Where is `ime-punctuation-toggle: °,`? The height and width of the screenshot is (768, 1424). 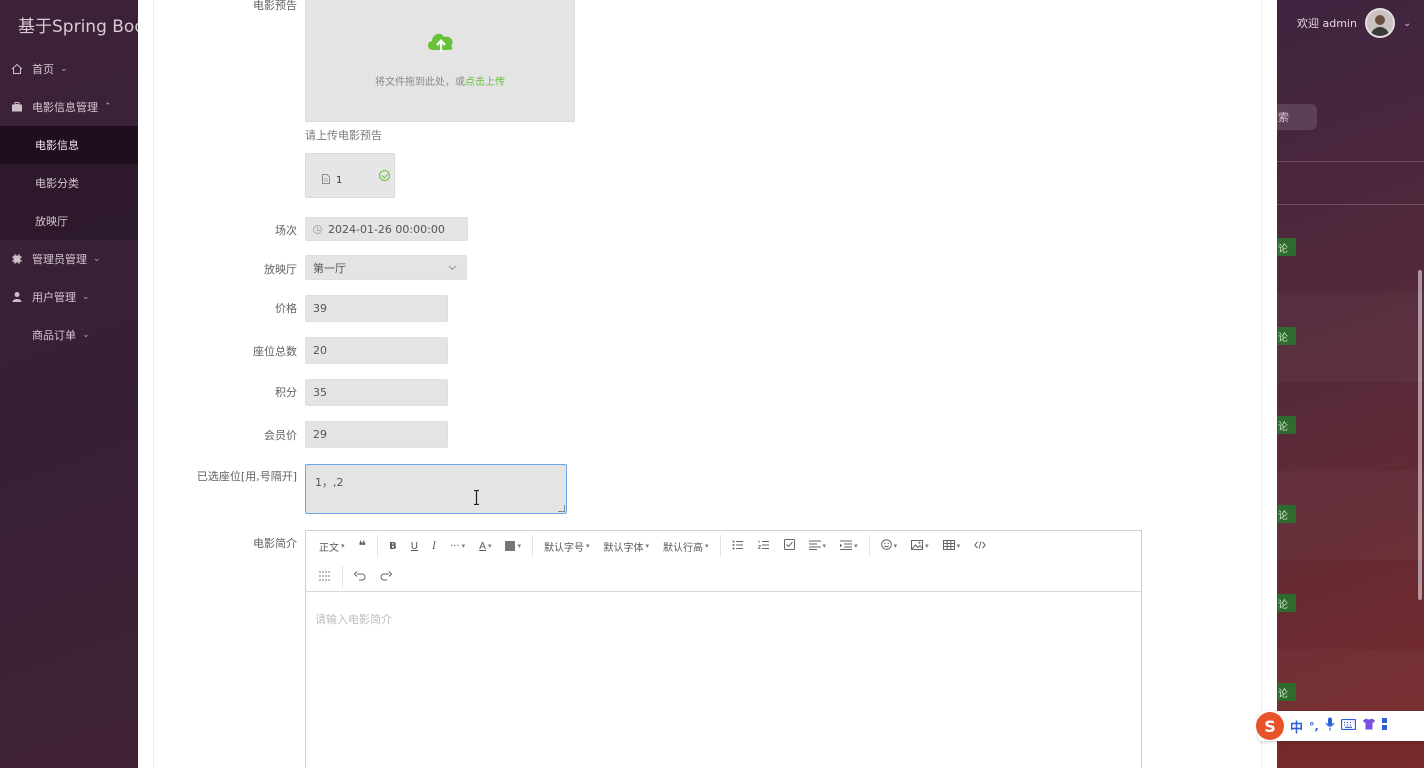 ime-punctuation-toggle: °, is located at coordinates (1314, 726).